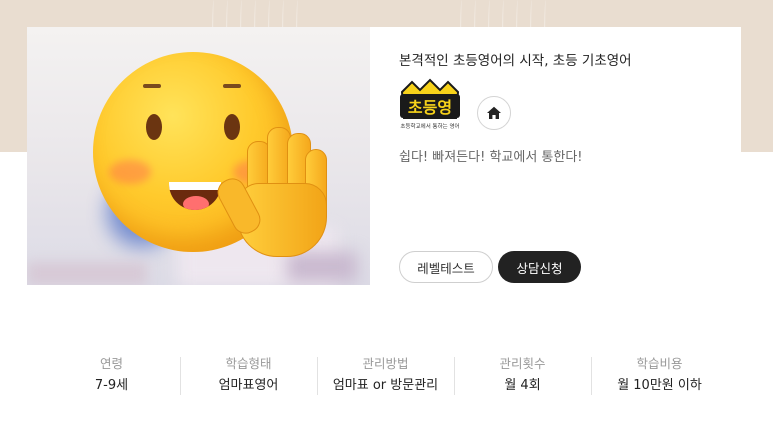 The image size is (773, 442). I want to click on info-value: 월 10만원 이하, so click(659, 385).